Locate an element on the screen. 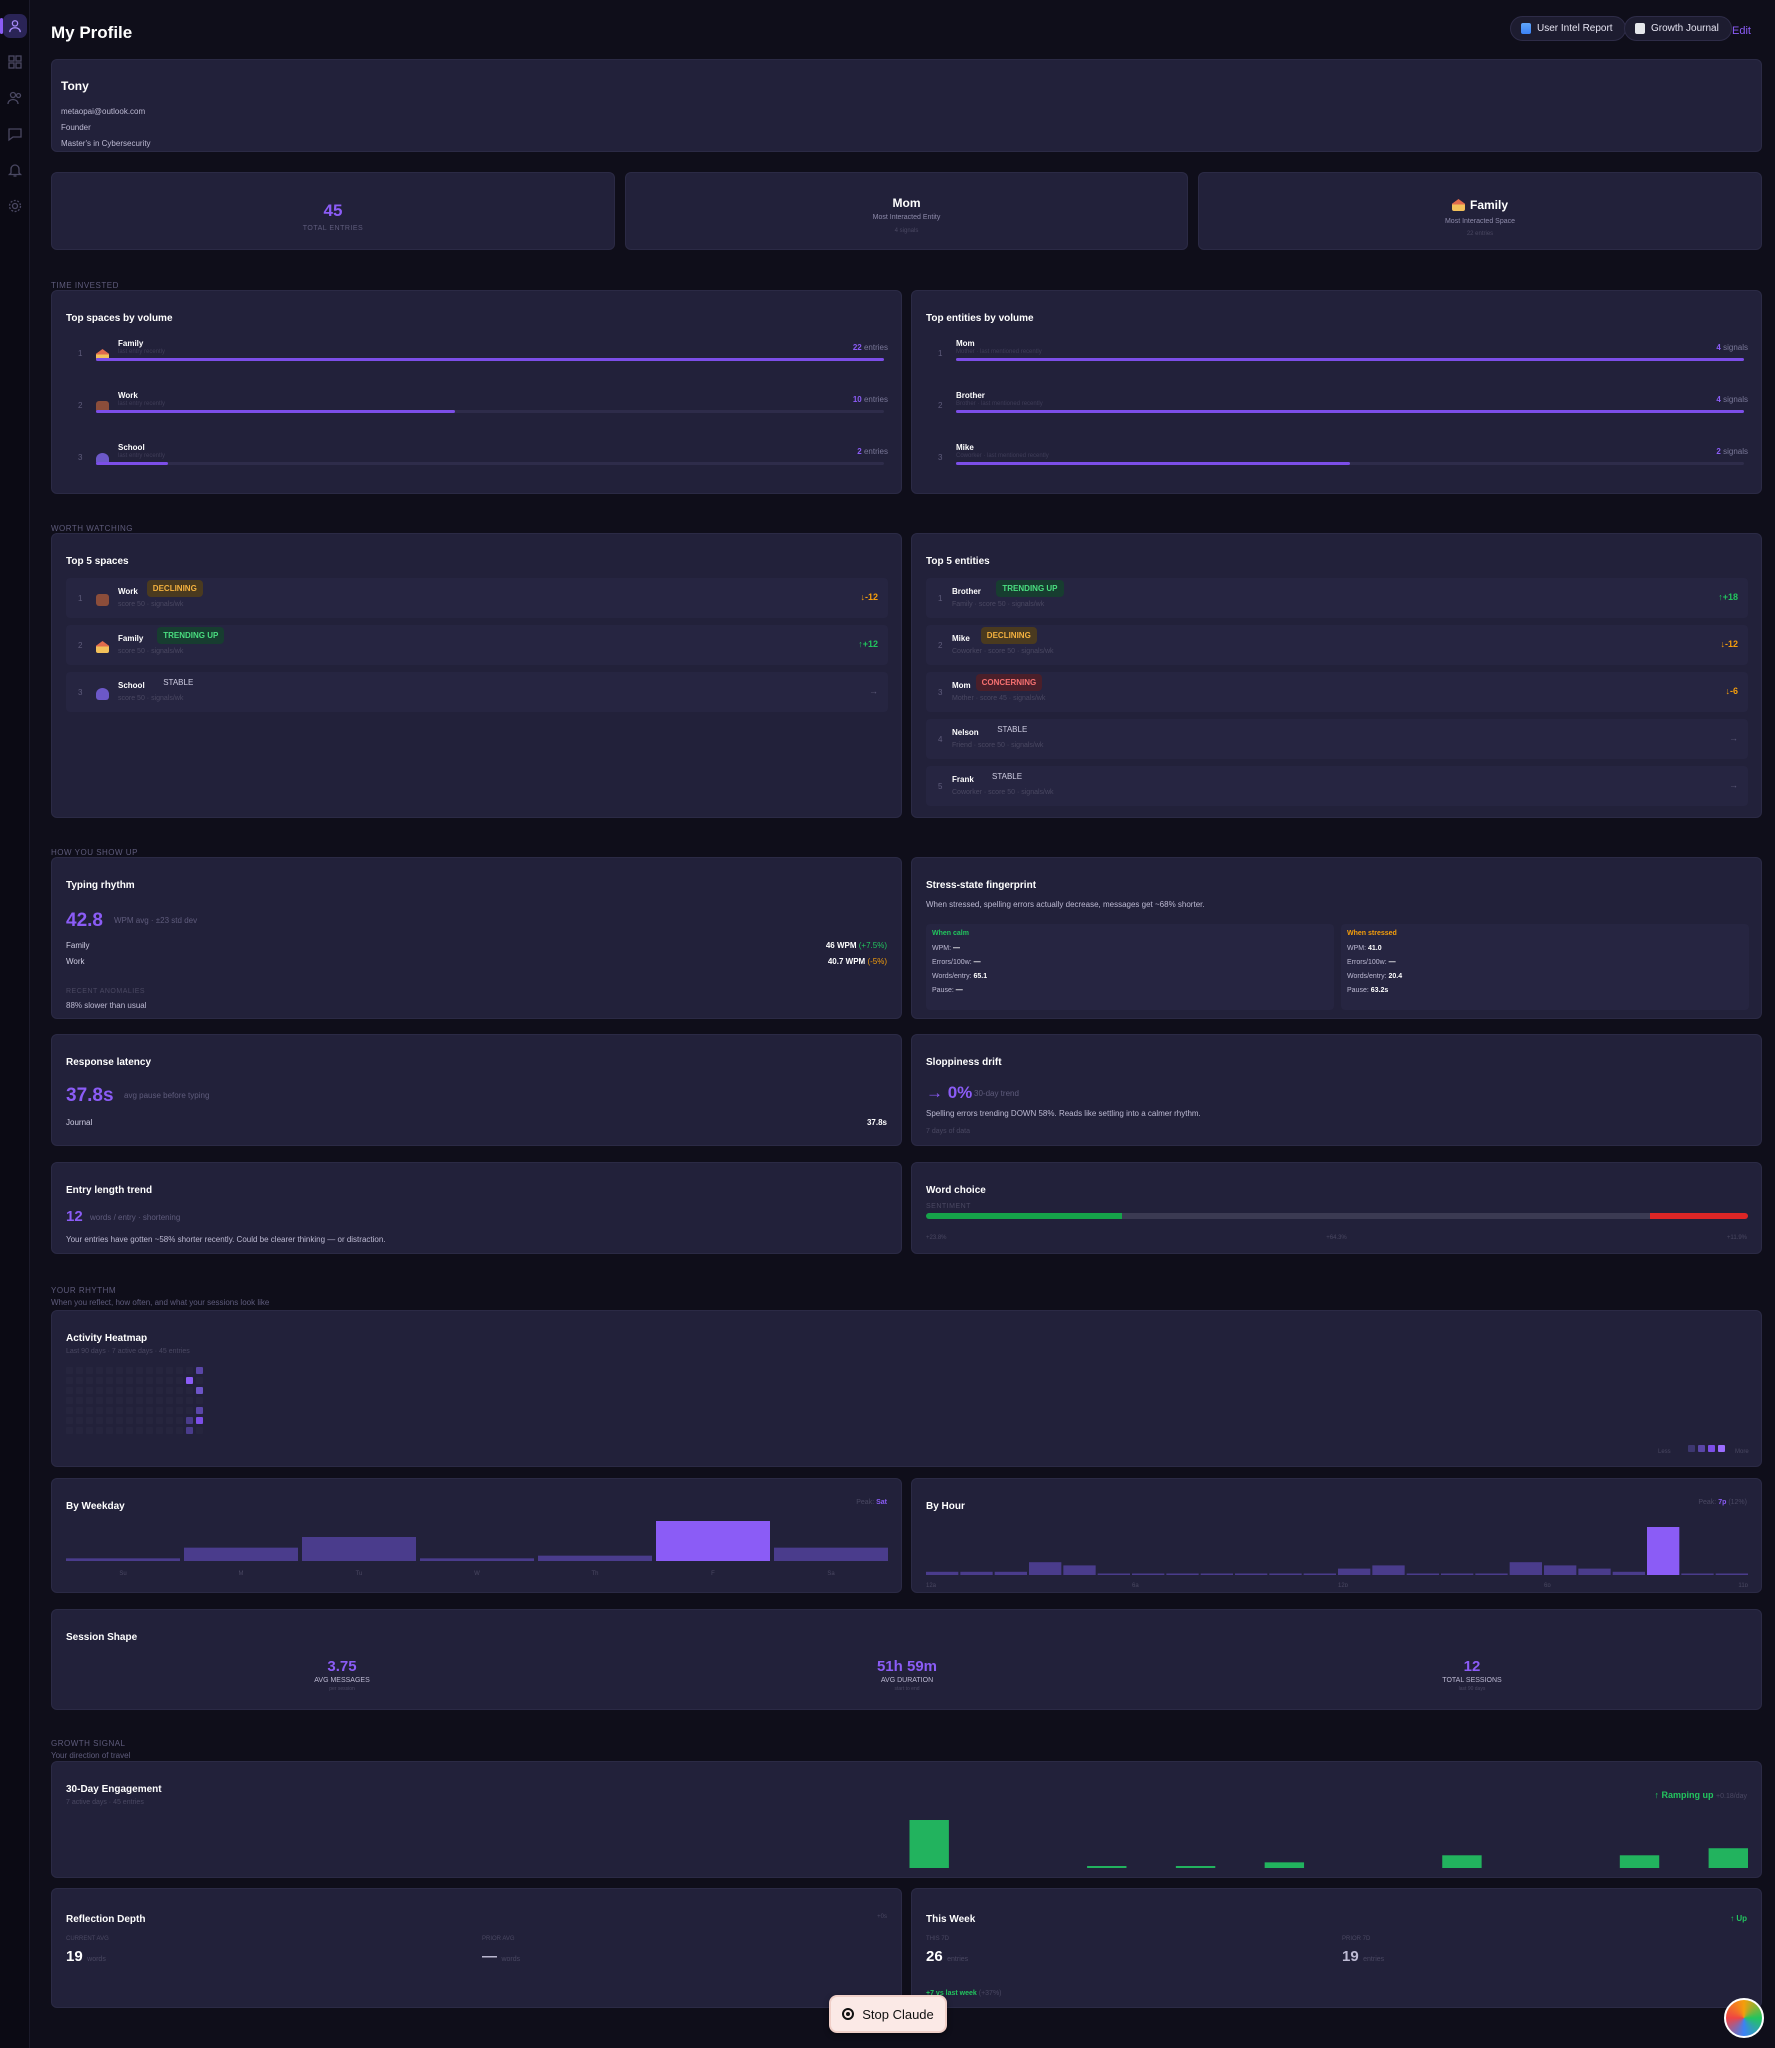 The height and width of the screenshot is (2048, 1775). item-name: Nelson is located at coordinates (965, 732).